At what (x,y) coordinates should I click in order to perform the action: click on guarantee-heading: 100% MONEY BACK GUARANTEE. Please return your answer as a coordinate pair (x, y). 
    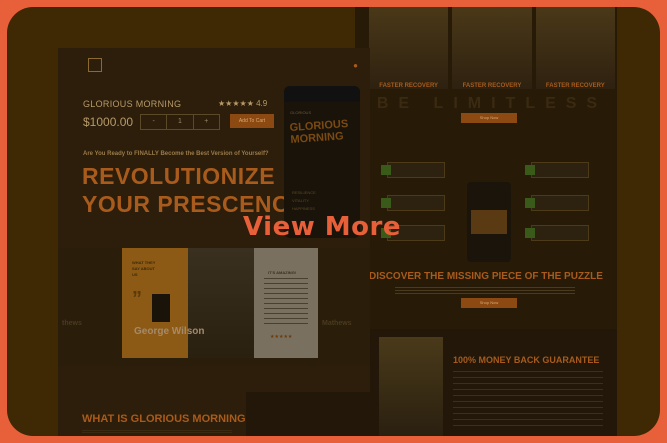
    Looking at the image, I should click on (526, 360).